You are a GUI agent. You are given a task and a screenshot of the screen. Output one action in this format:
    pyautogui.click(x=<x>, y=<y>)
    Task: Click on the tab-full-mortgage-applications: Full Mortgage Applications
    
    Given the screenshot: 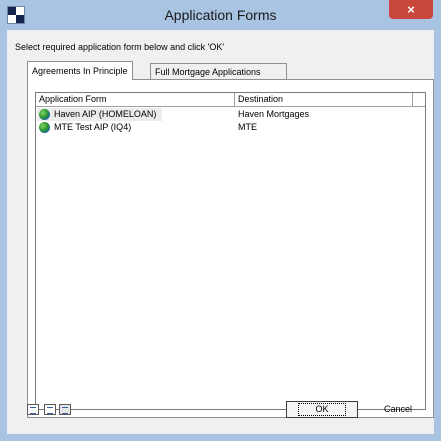 What is the action you would take?
    pyautogui.click(x=218, y=71)
    